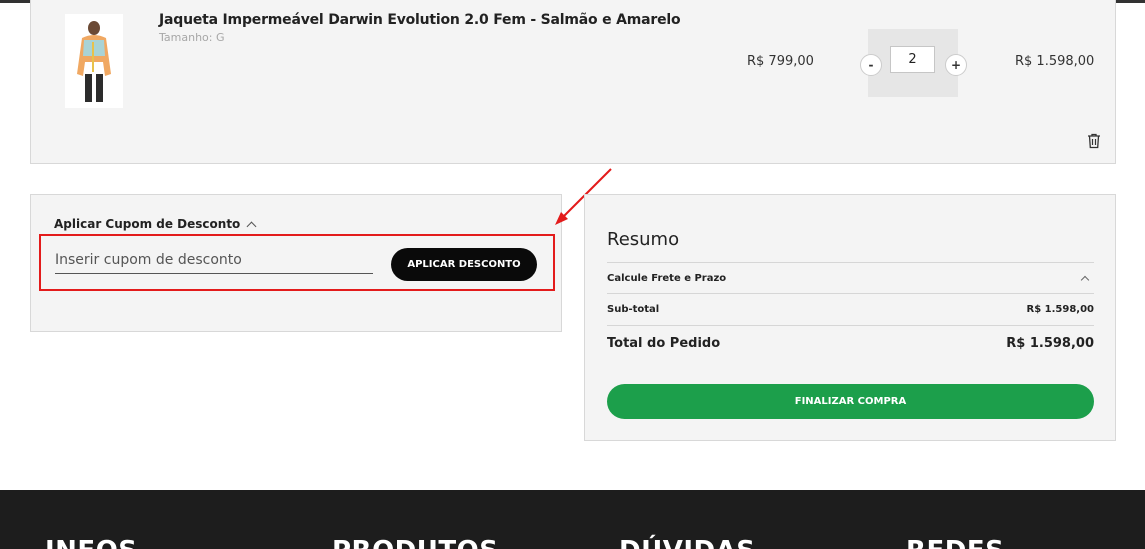 The height and width of the screenshot is (549, 1145). I want to click on checkout-button: FINALIZAR COMPRA, so click(850, 401).